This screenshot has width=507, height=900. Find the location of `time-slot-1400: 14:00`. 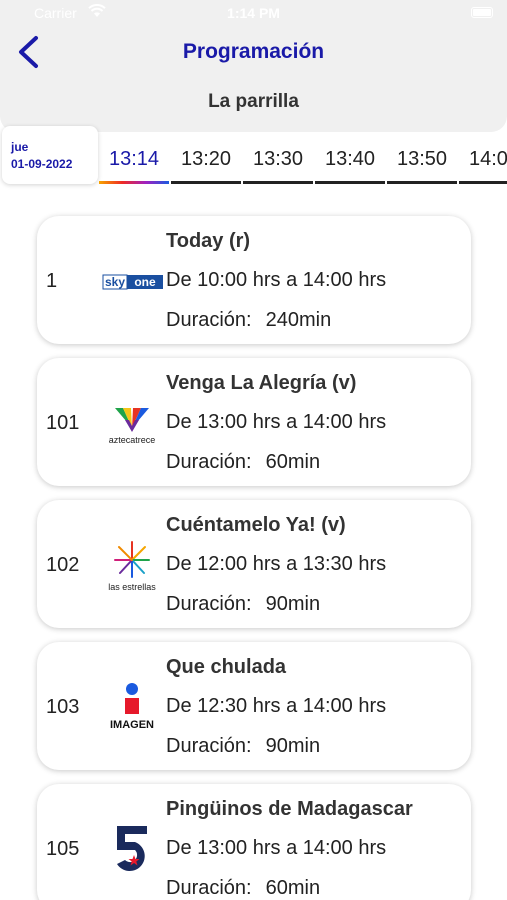

time-slot-1400: 14:00 is located at coordinates (482, 159).